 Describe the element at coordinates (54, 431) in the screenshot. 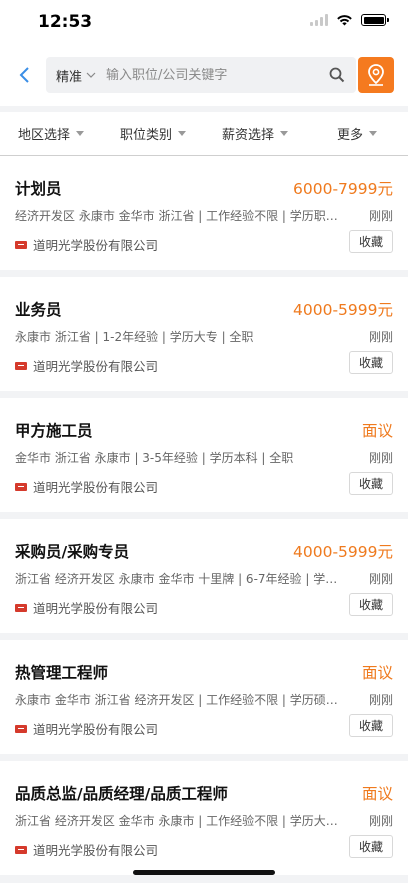

I see `job-title: 甲方施工员` at that location.